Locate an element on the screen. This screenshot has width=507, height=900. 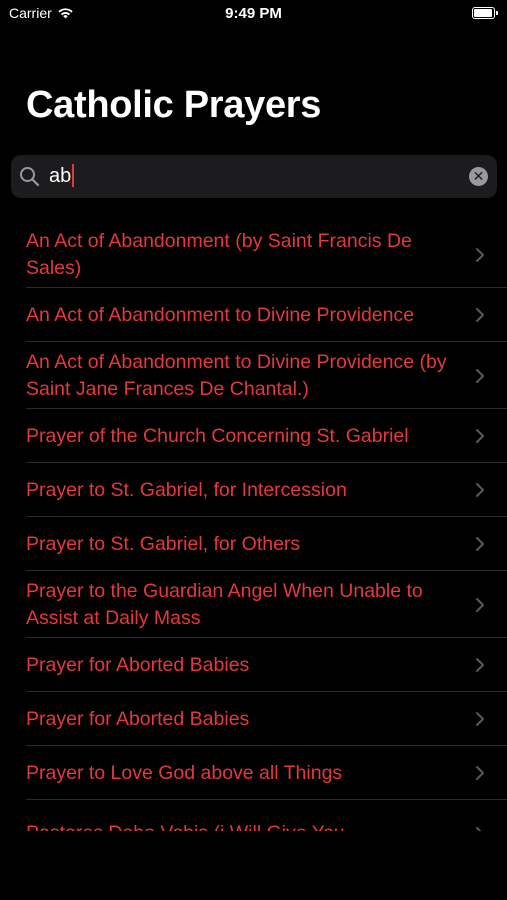
clear-icon: ✕ is located at coordinates (478, 176).